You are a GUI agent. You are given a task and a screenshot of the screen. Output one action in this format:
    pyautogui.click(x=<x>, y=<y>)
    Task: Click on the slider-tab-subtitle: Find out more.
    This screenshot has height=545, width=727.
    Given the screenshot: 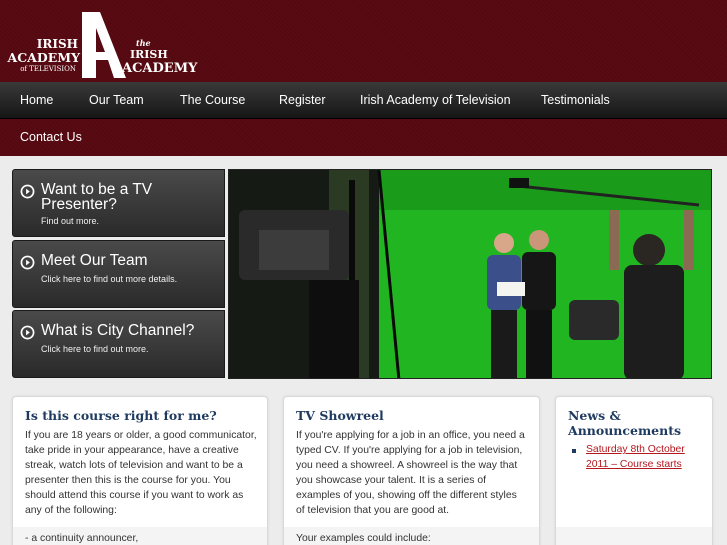 What is the action you would take?
    pyautogui.click(x=70, y=221)
    